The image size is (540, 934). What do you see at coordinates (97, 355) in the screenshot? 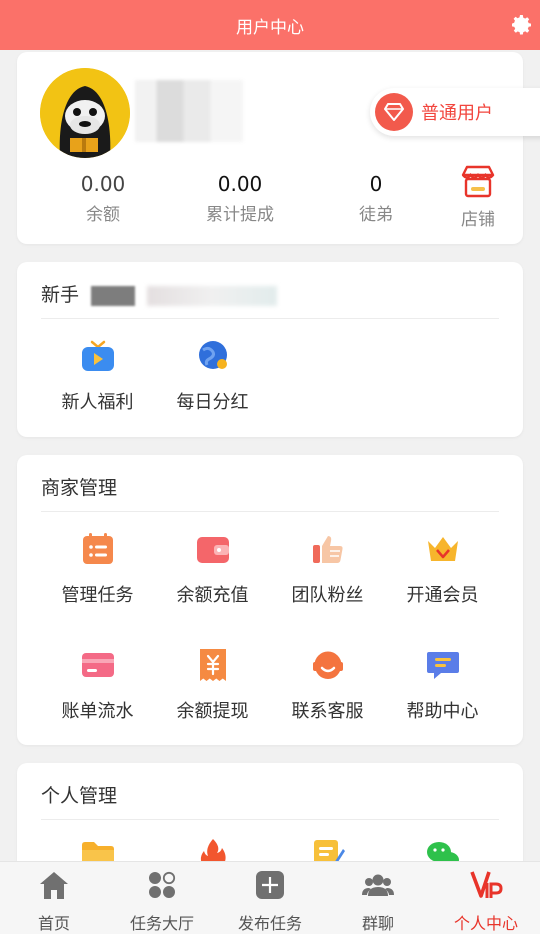
I see `tv-icon` at bounding box center [97, 355].